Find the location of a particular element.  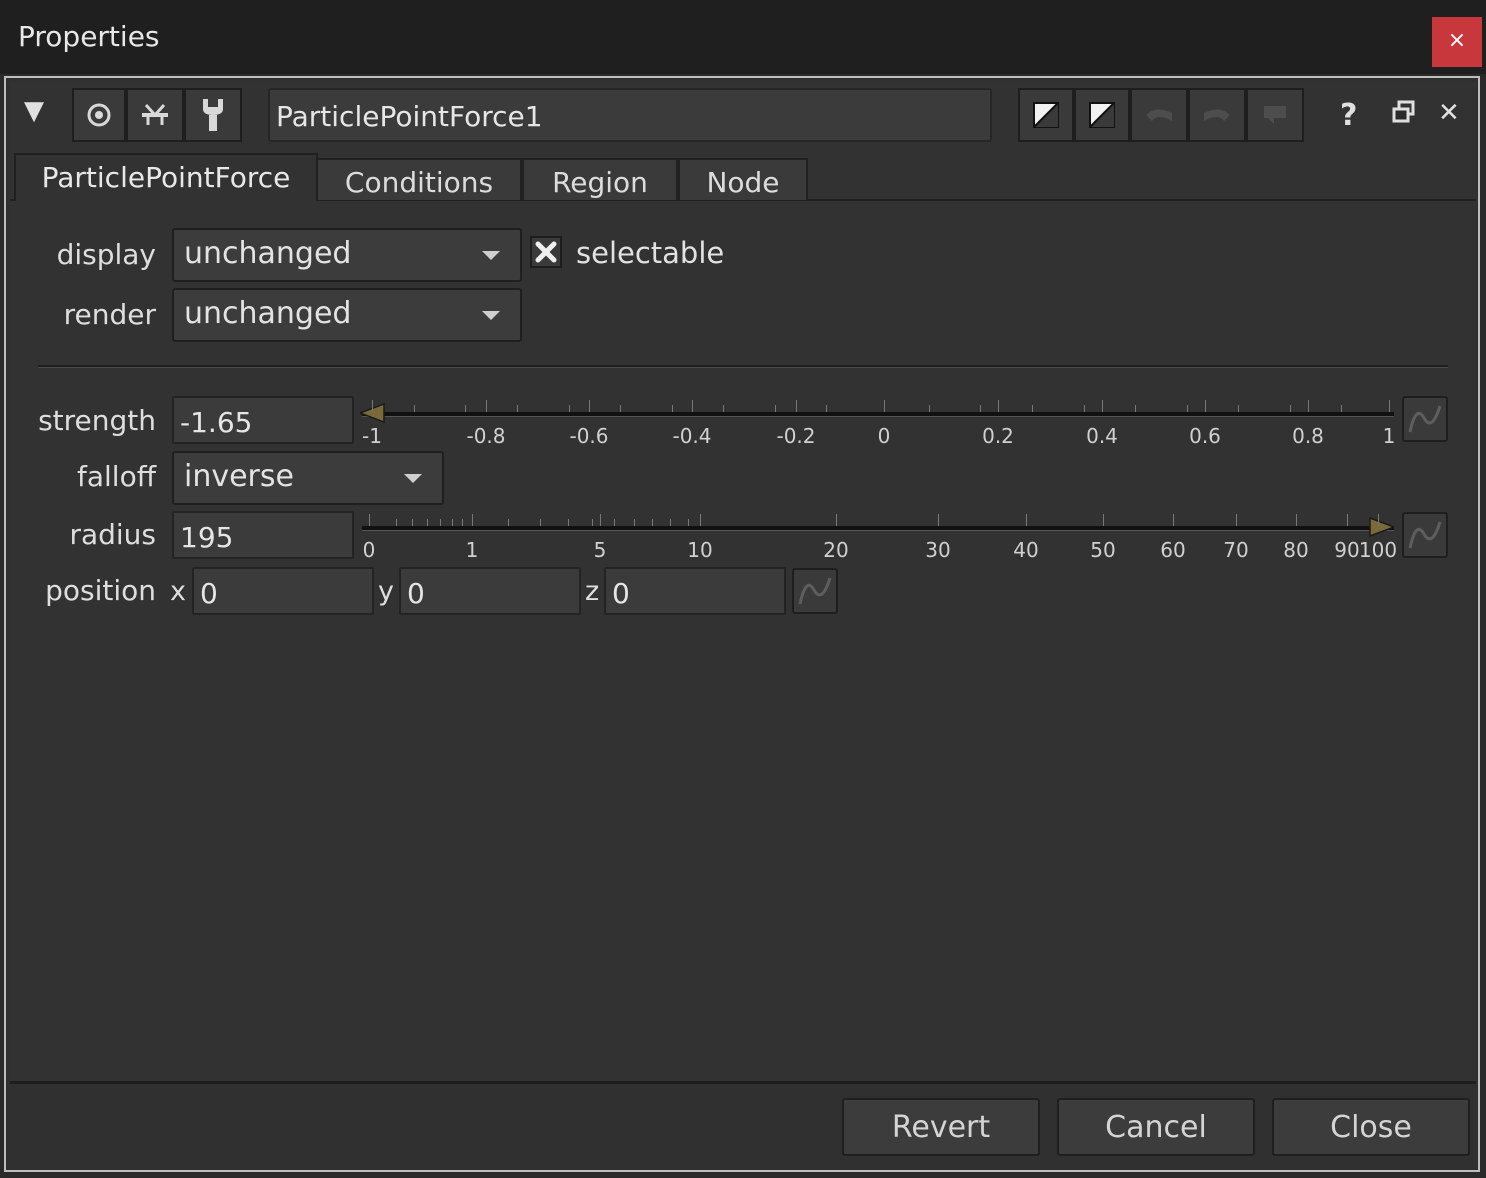

display-dropdown: unchanged is located at coordinates (347, 255).